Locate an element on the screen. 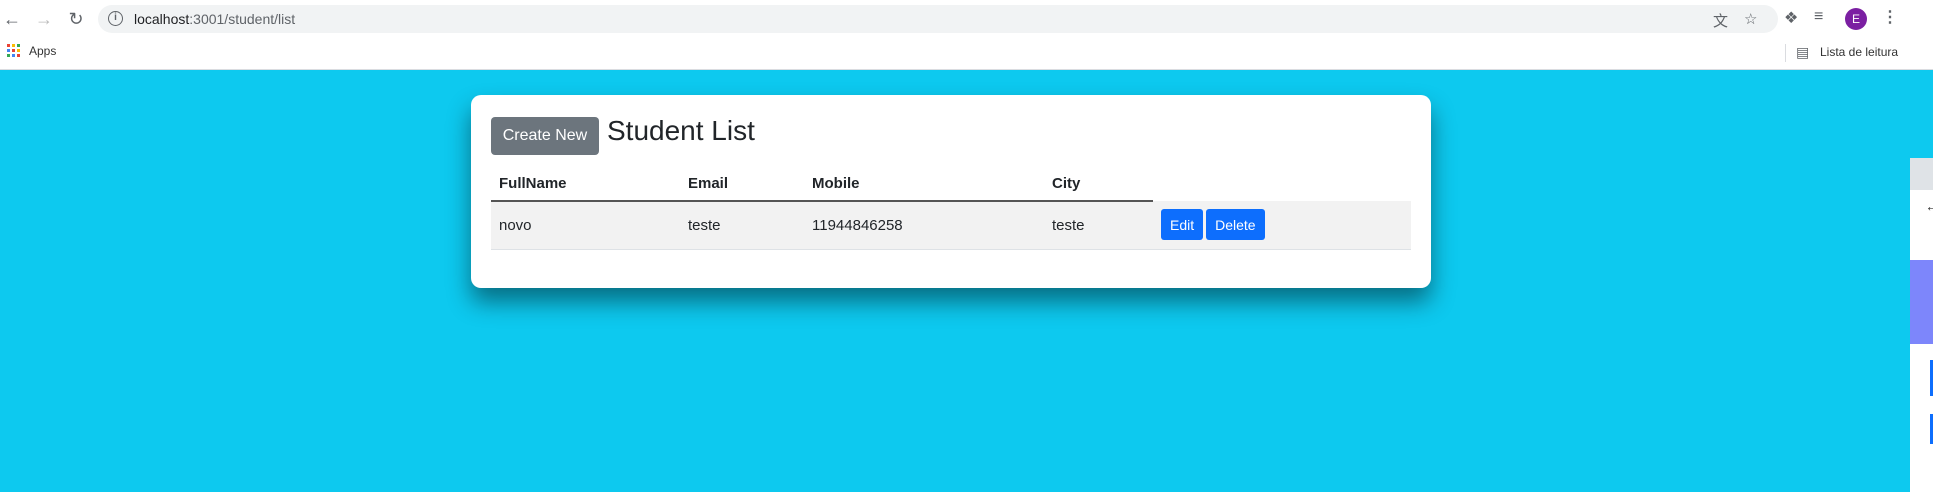 The height and width of the screenshot is (492, 1933). side-window-banner is located at coordinates (1921, 302).